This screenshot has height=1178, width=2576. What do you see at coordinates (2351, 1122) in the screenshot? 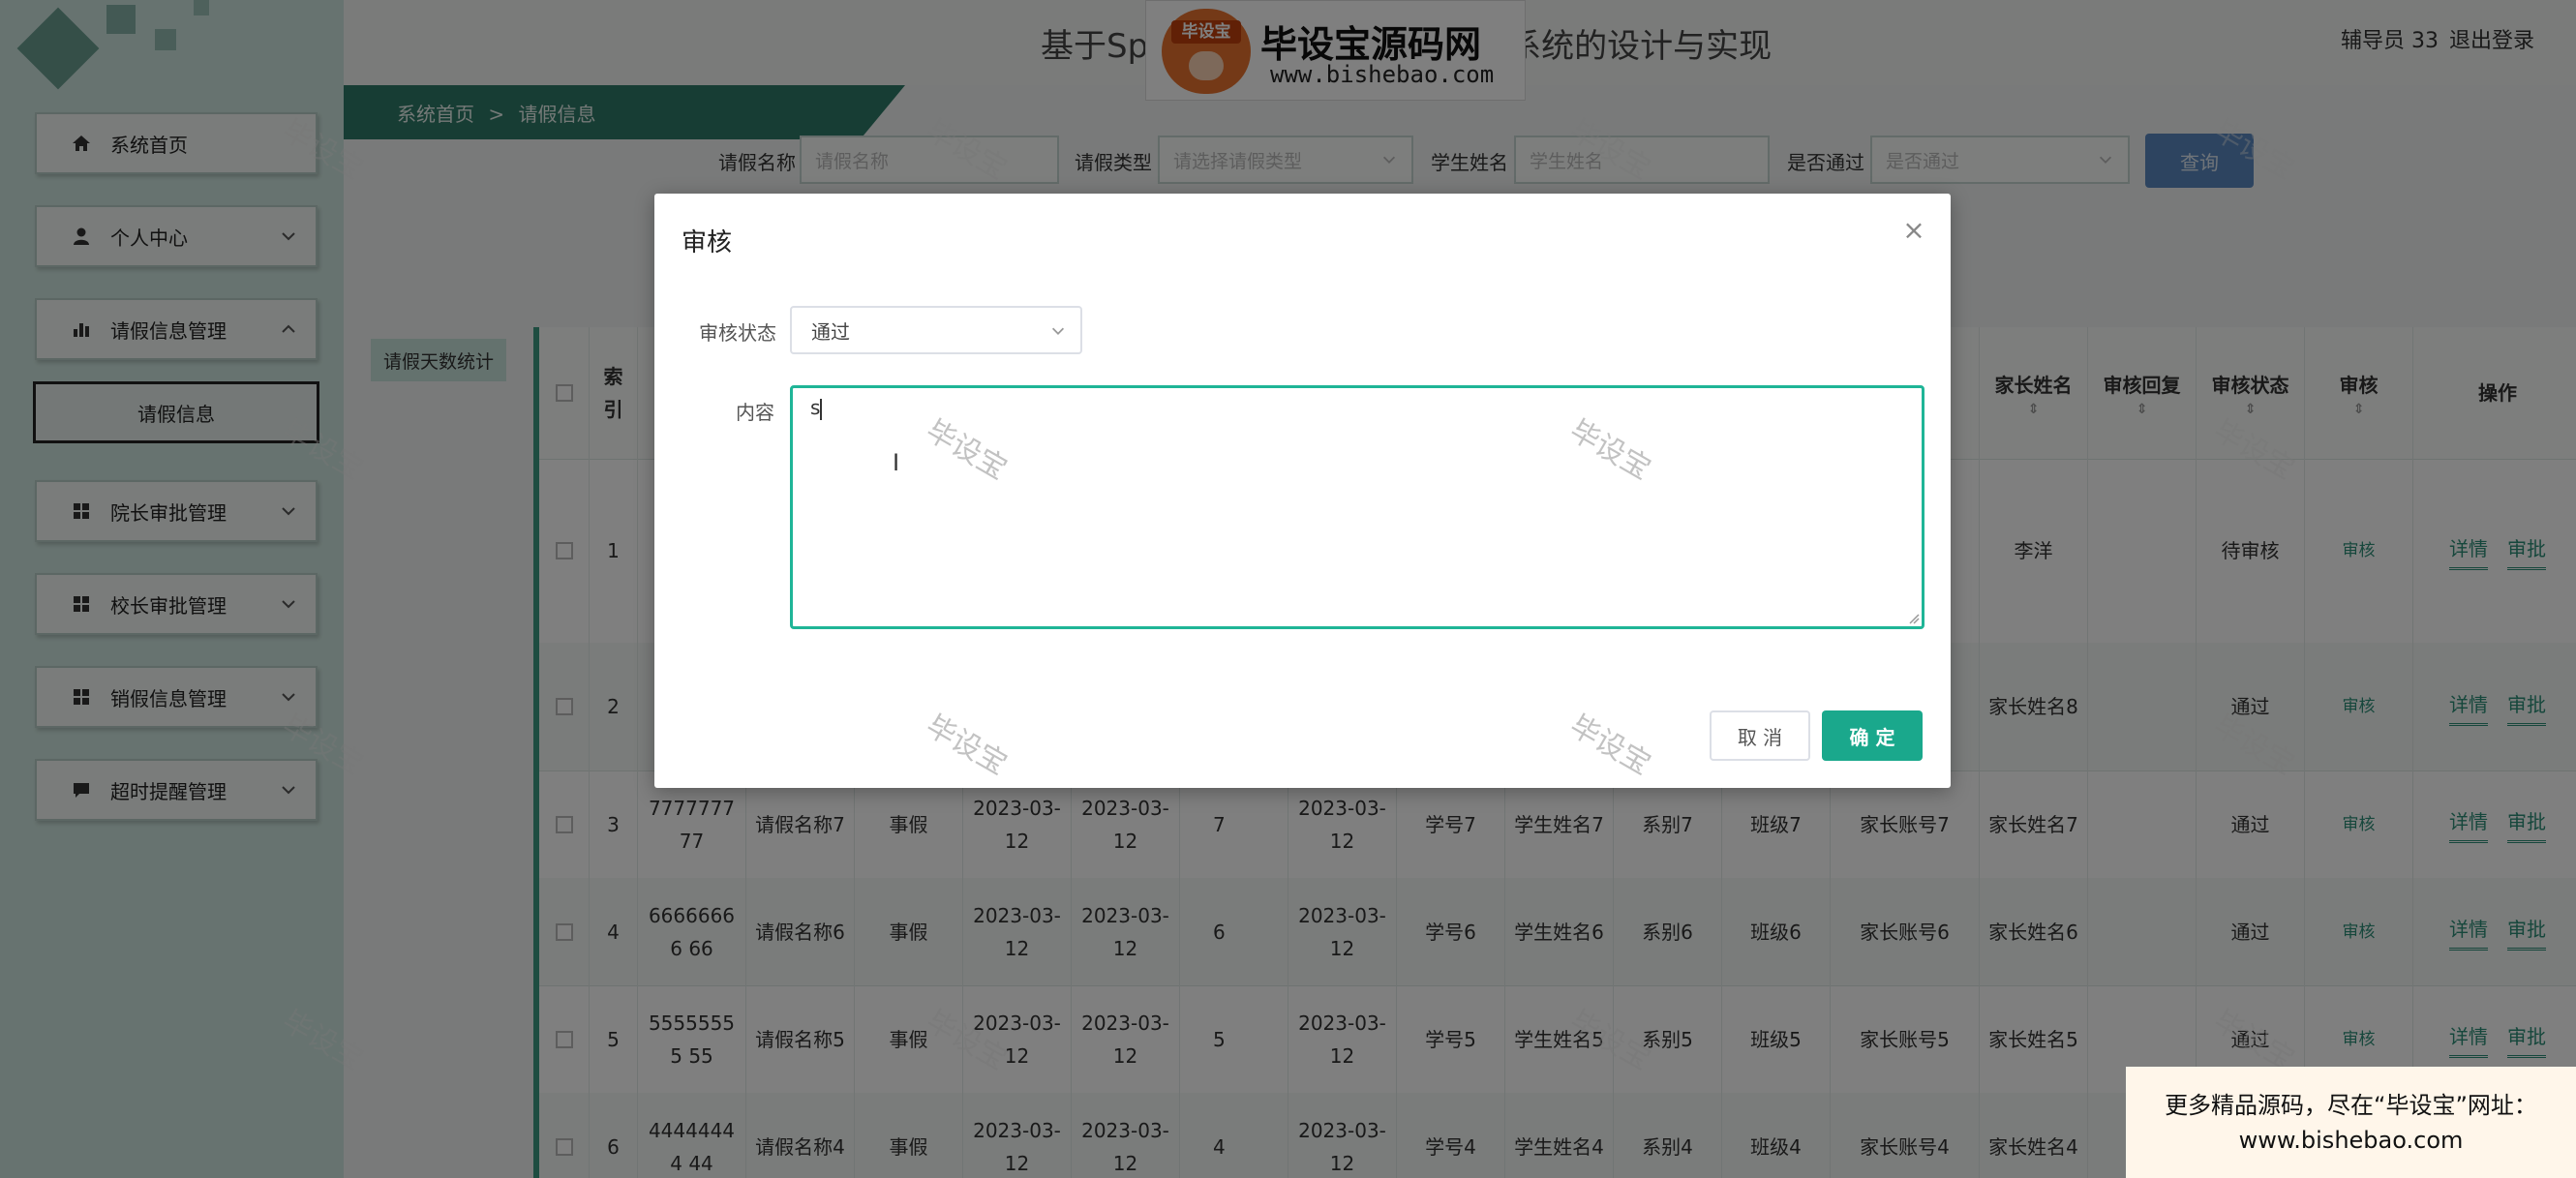
I see `promo-banner: 更多精品源码，尽在“毕设宝”网址： www.bishebao.com` at bounding box center [2351, 1122].